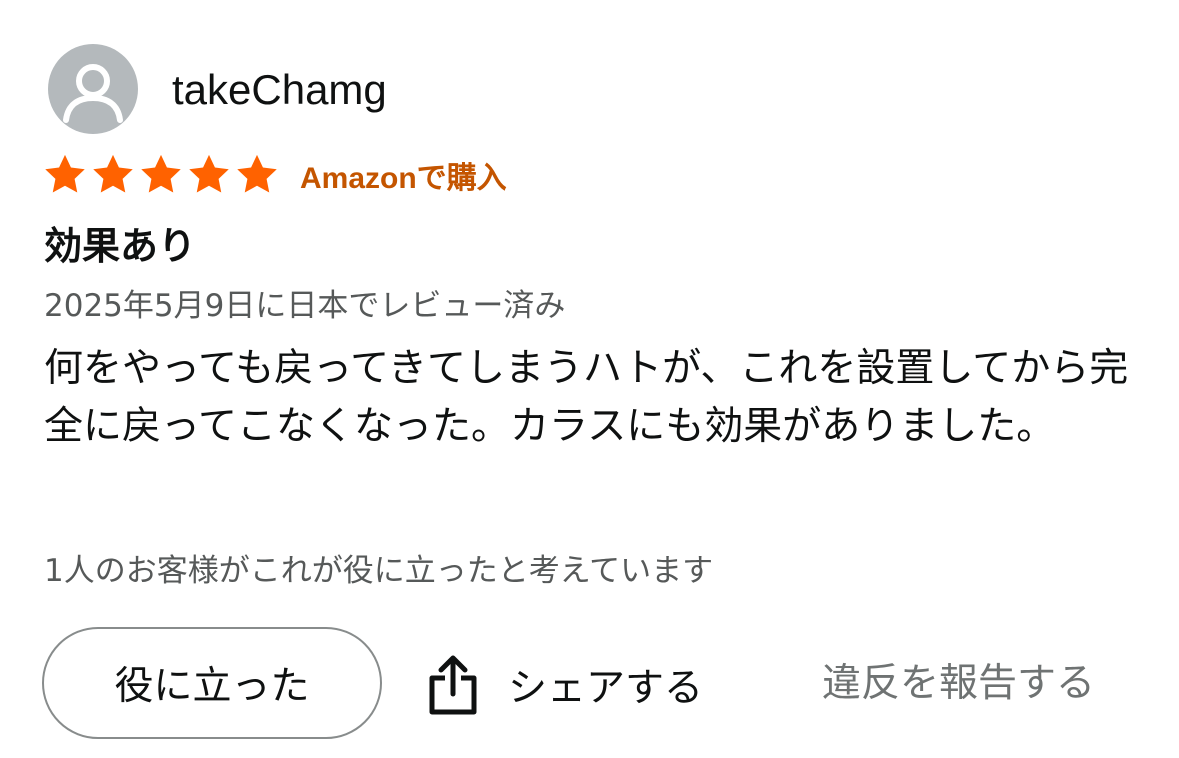 The width and height of the screenshot is (1179, 758). I want to click on rating-row: Amazonで購入, so click(274, 175).